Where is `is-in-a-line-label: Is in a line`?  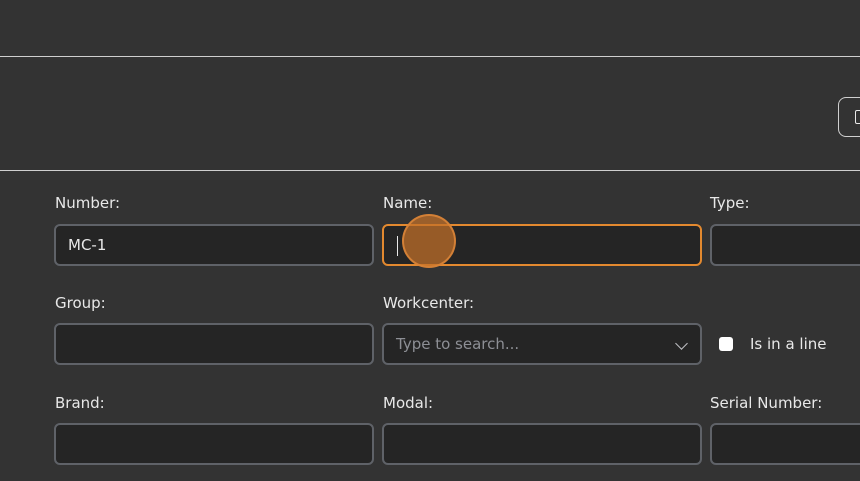 is-in-a-line-label: Is in a line is located at coordinates (788, 344).